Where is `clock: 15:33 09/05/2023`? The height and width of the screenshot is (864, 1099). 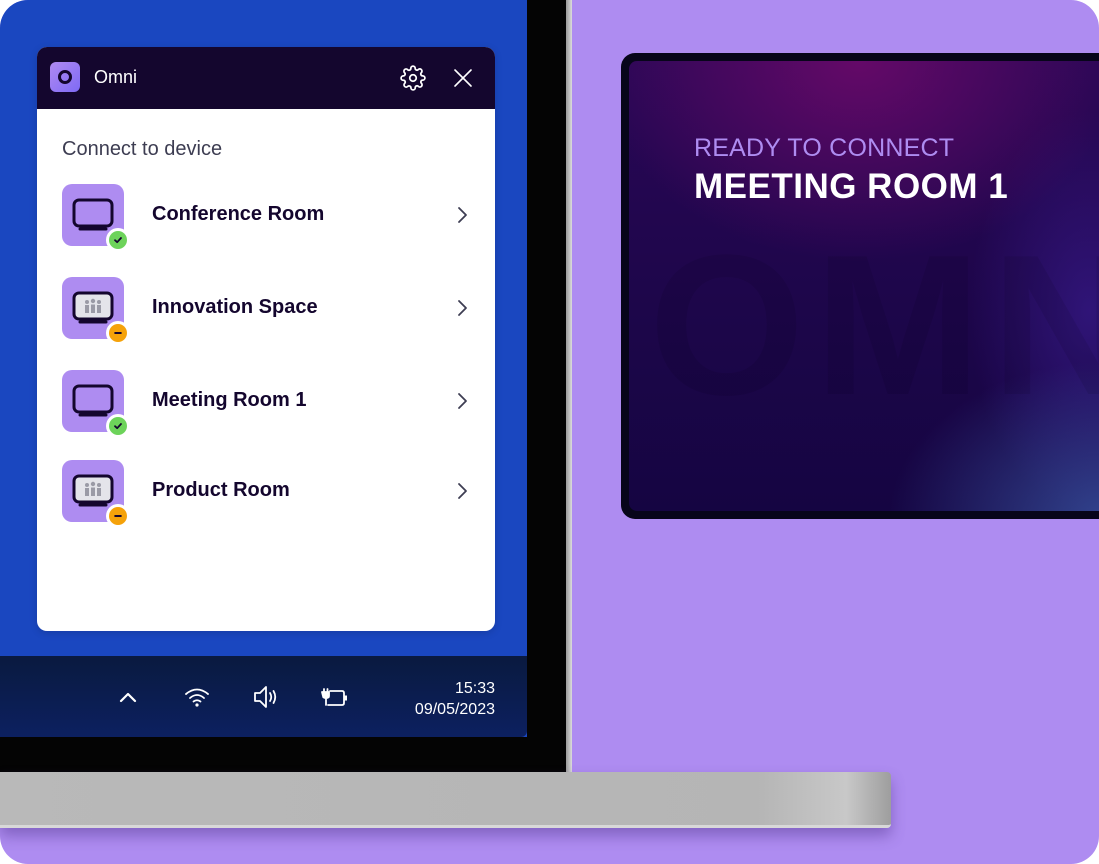 clock: 15:33 09/05/2023 is located at coordinates (455, 699).